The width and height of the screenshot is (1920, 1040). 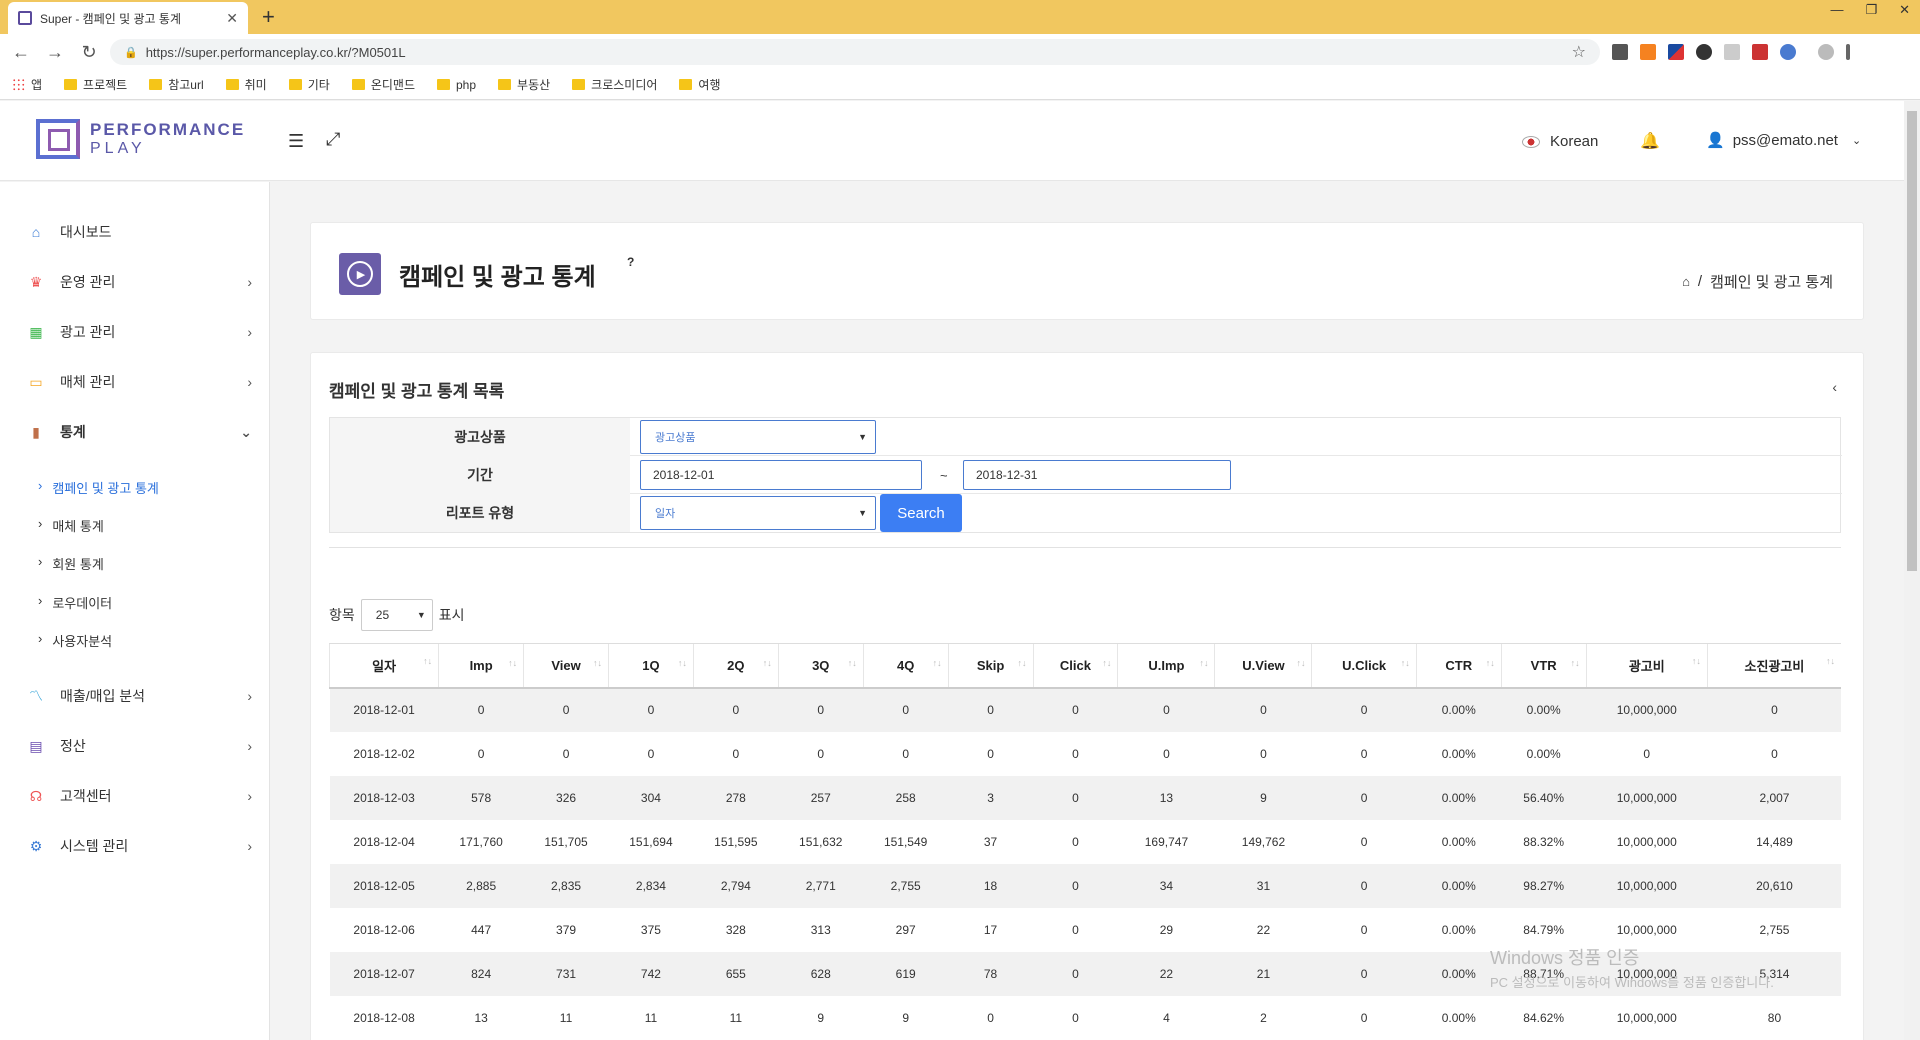 I want to click on column-header: 광고비 ↑↓, so click(x=1646, y=666).